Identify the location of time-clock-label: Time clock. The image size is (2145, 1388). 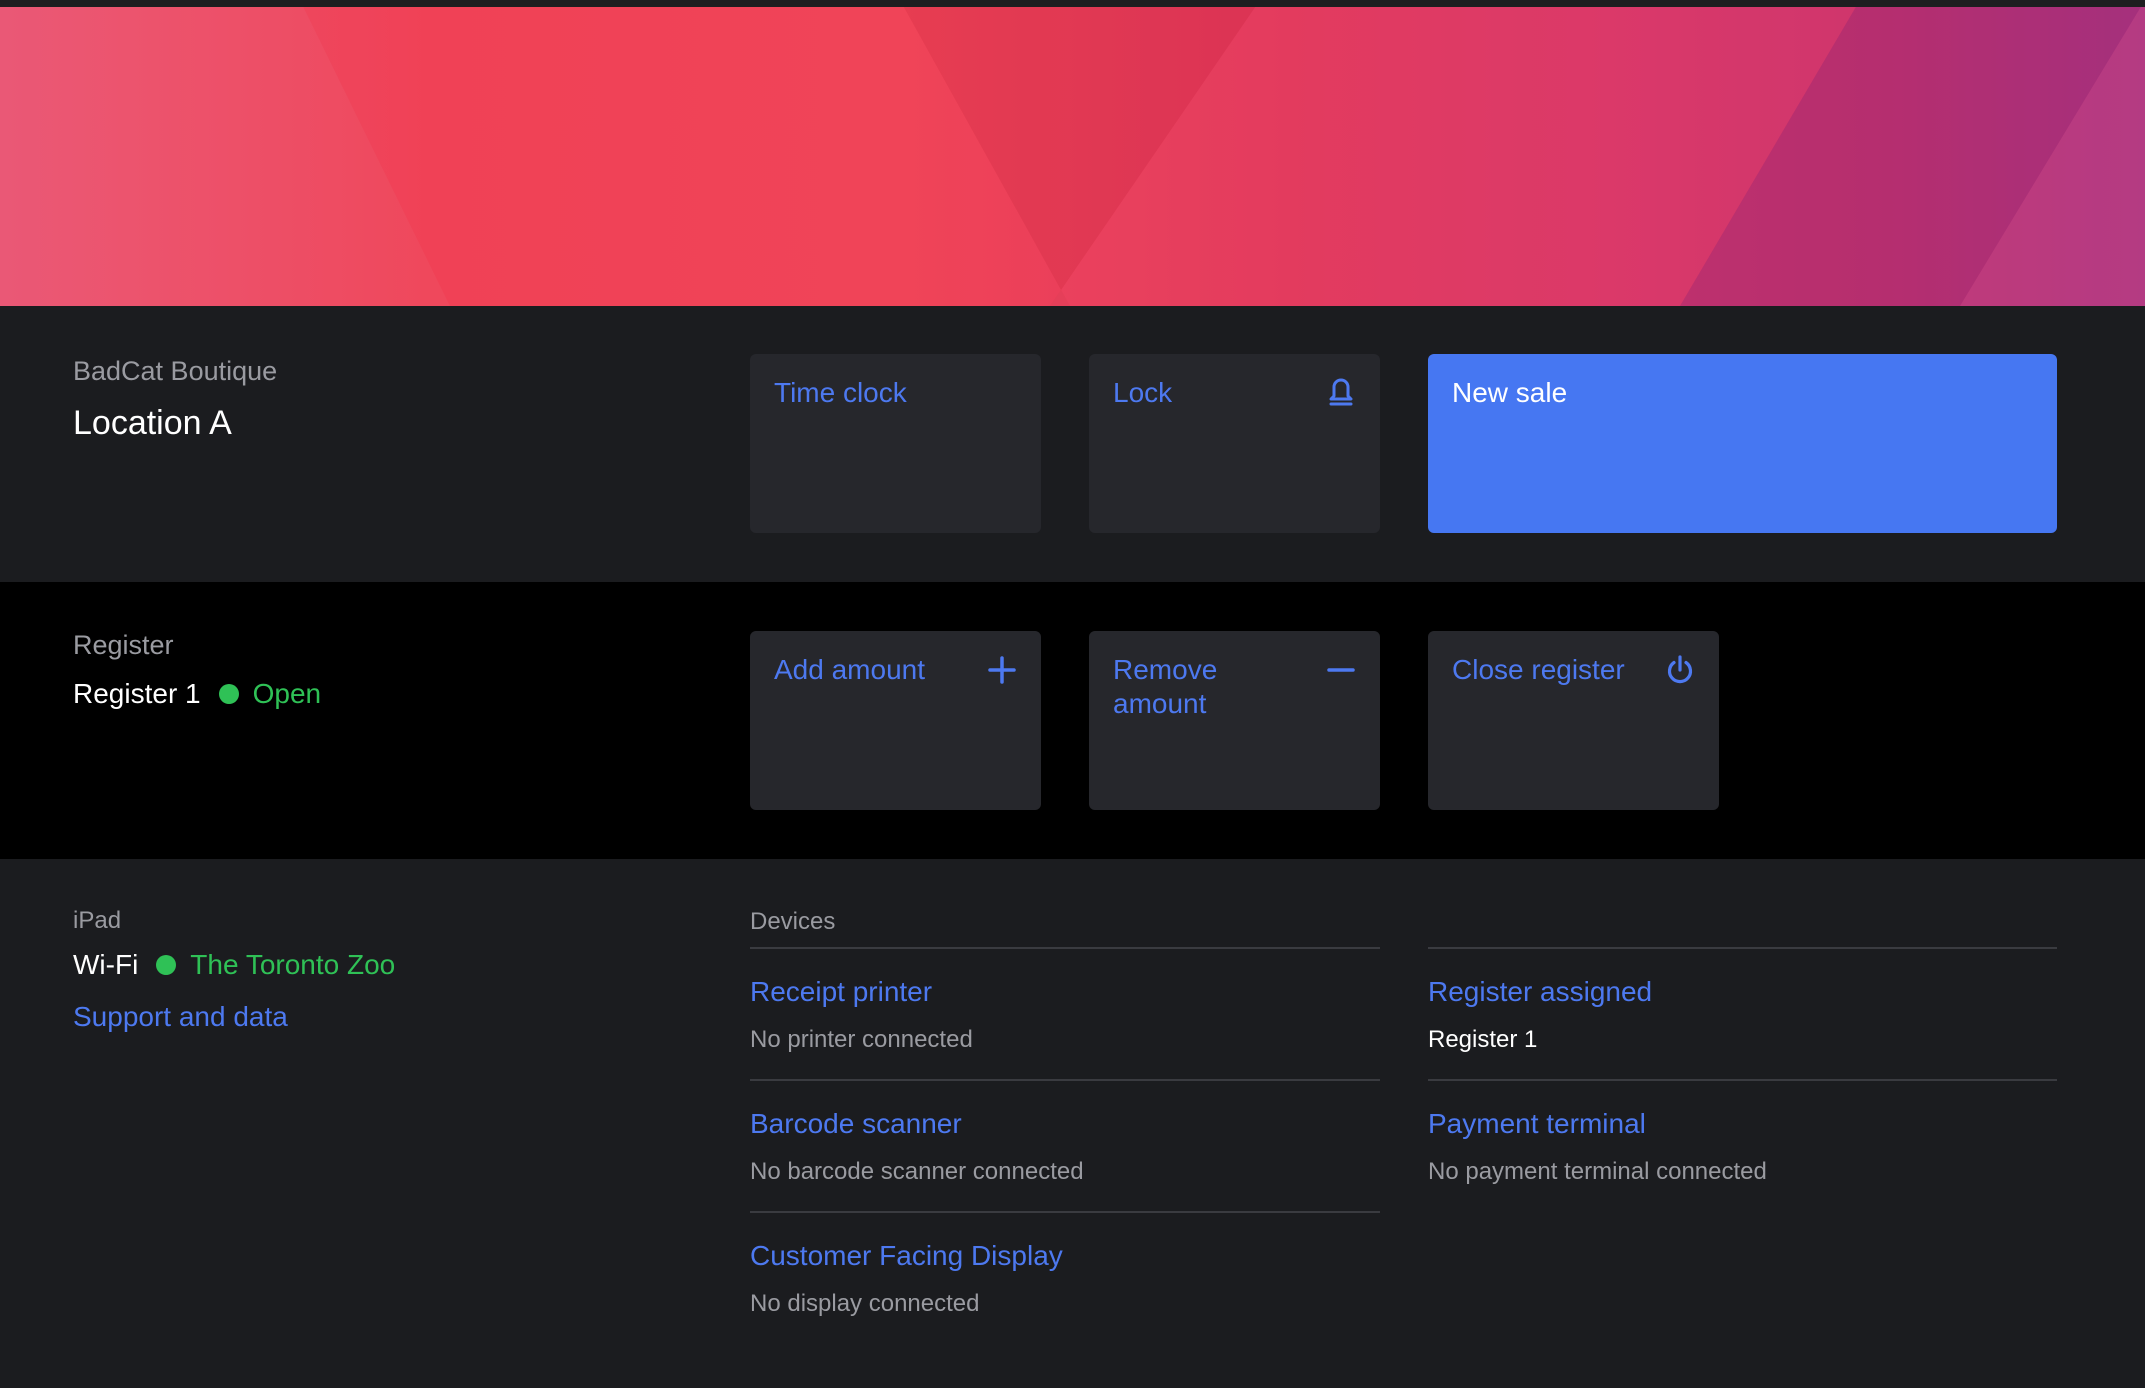
(840, 392).